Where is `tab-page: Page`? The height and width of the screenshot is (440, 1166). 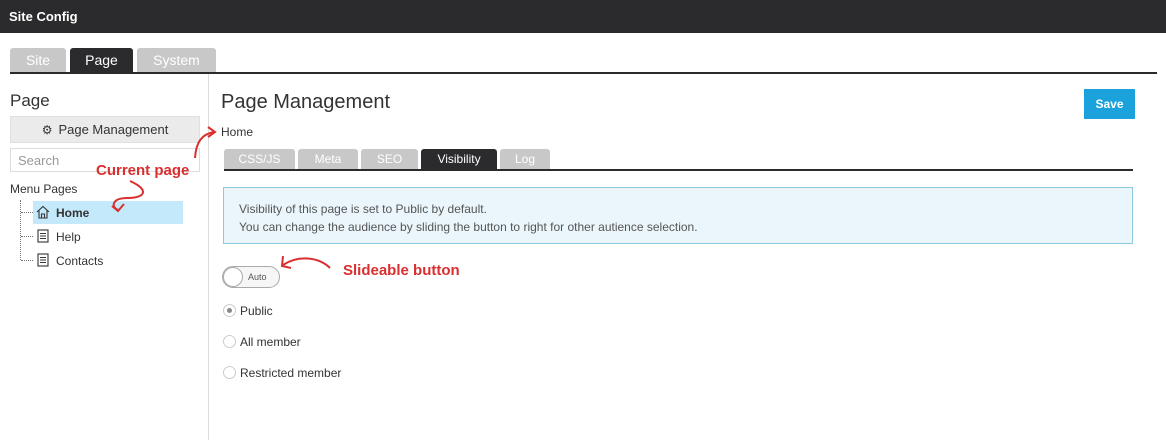 tab-page: Page is located at coordinates (101, 60).